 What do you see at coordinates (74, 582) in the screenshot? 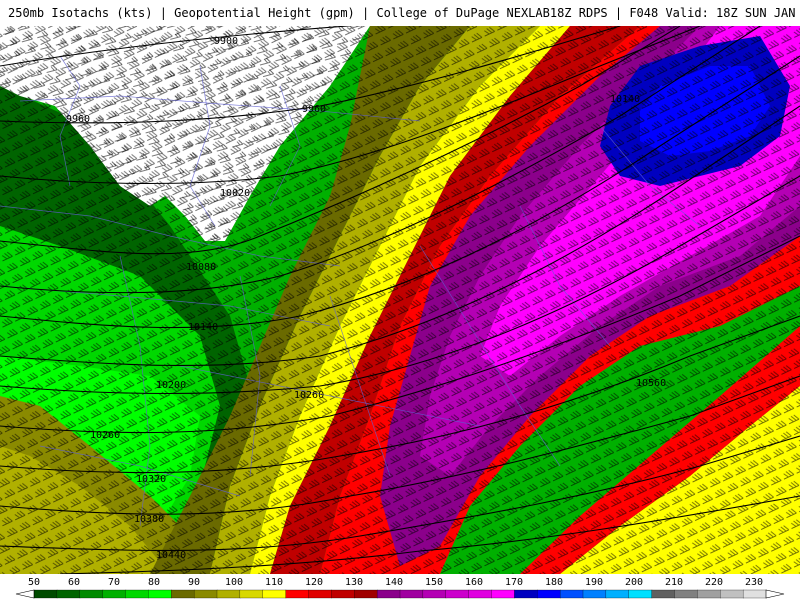
I see `legend-tick: 60` at bounding box center [74, 582].